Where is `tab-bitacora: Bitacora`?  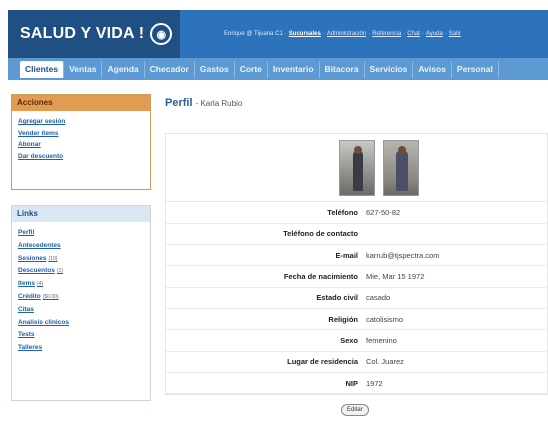
tab-bitacora: Bitacora is located at coordinates (342, 69).